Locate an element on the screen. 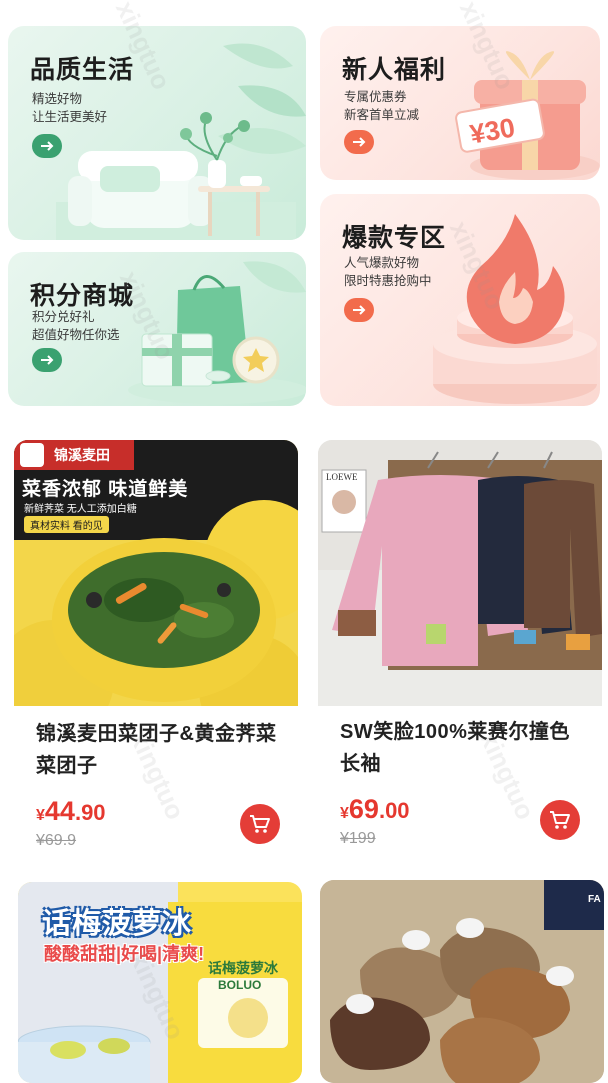 The height and width of the screenshot is (1083, 608). brand-name: 锦溪麦田 is located at coordinates (82, 455).